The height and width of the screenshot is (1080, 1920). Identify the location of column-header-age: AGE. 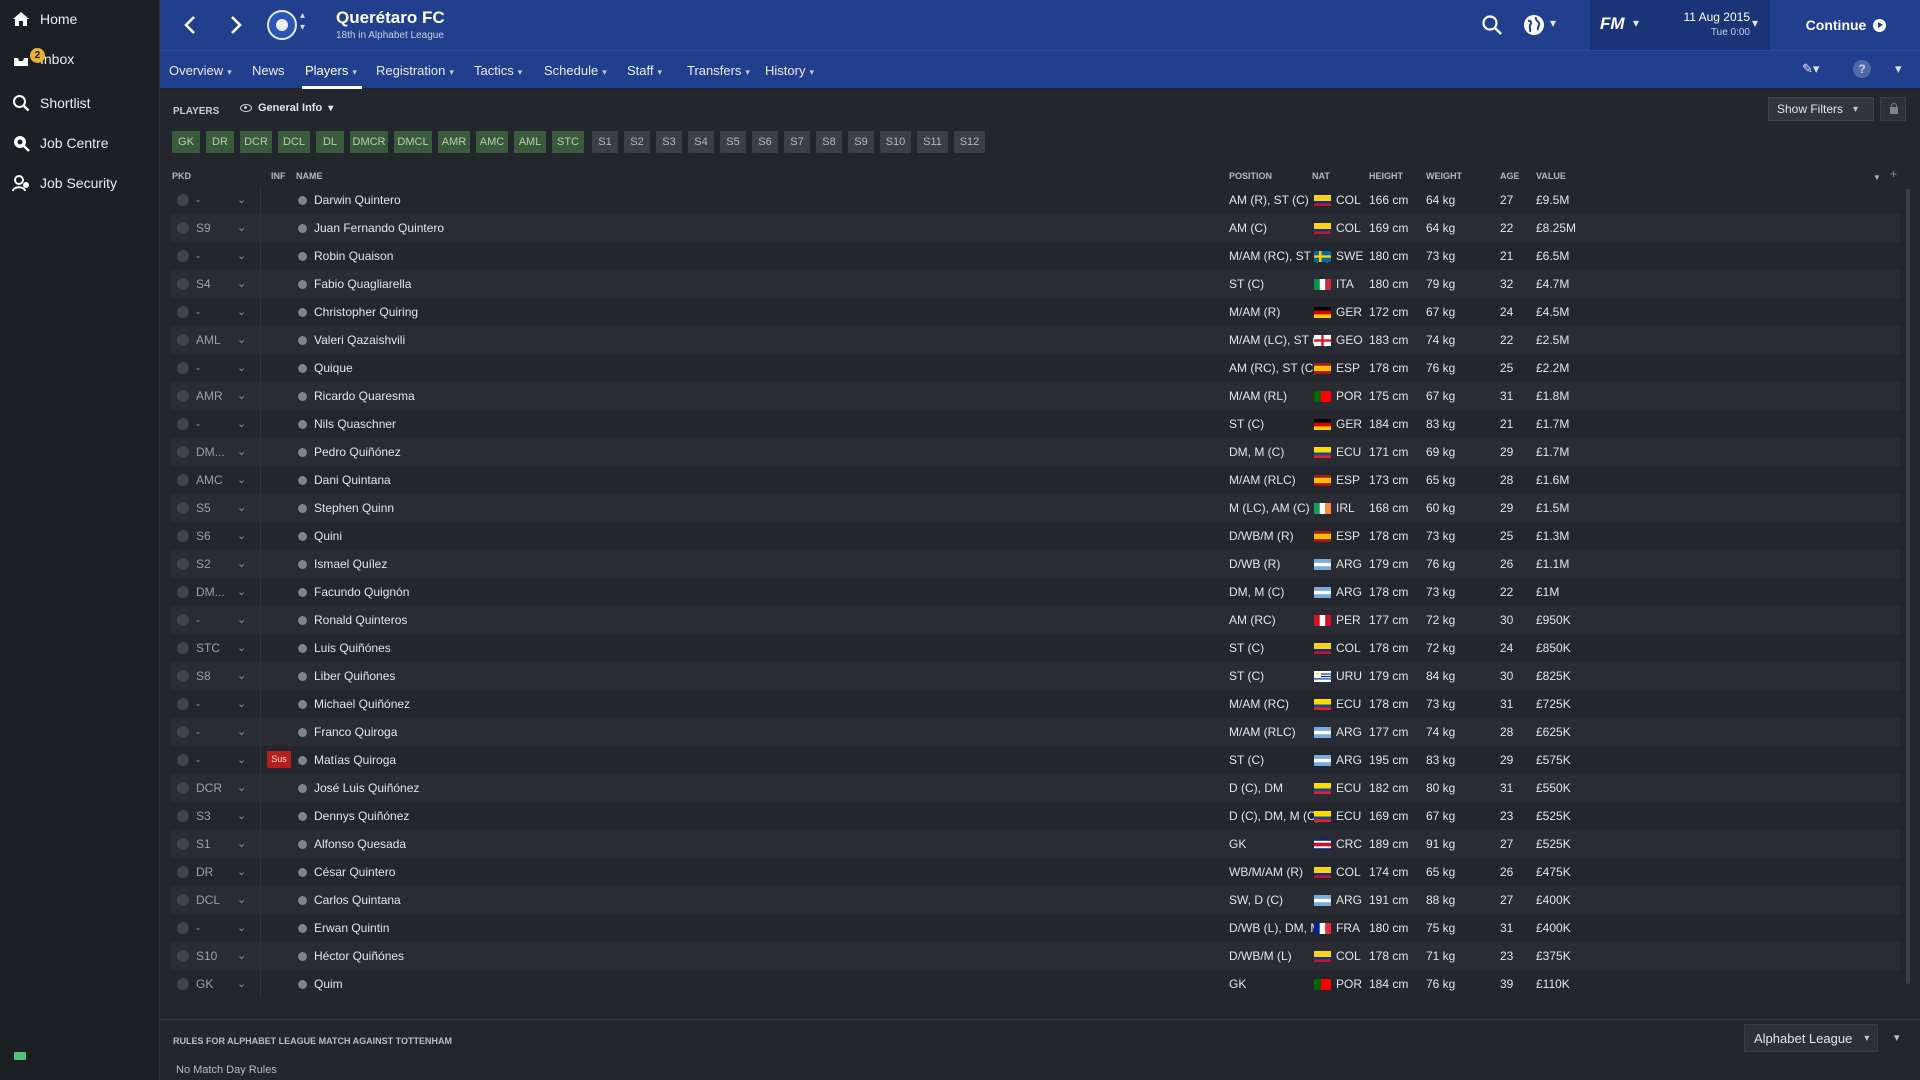
(1510, 176).